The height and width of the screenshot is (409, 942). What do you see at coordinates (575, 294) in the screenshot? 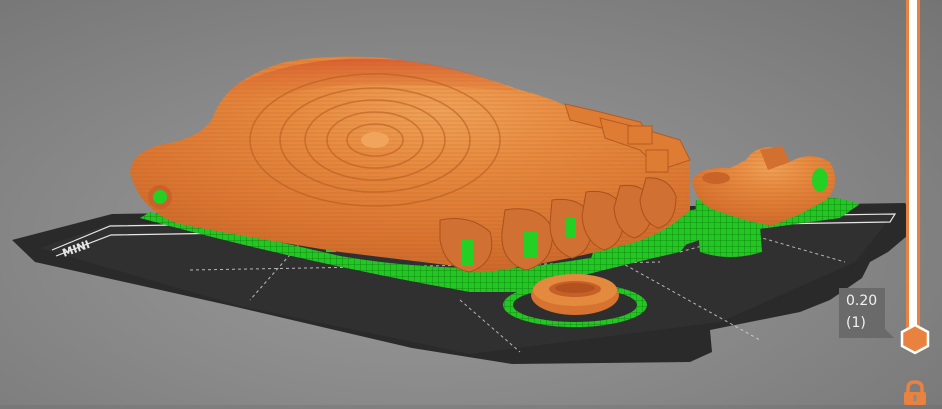
I see `ring-part` at bounding box center [575, 294].